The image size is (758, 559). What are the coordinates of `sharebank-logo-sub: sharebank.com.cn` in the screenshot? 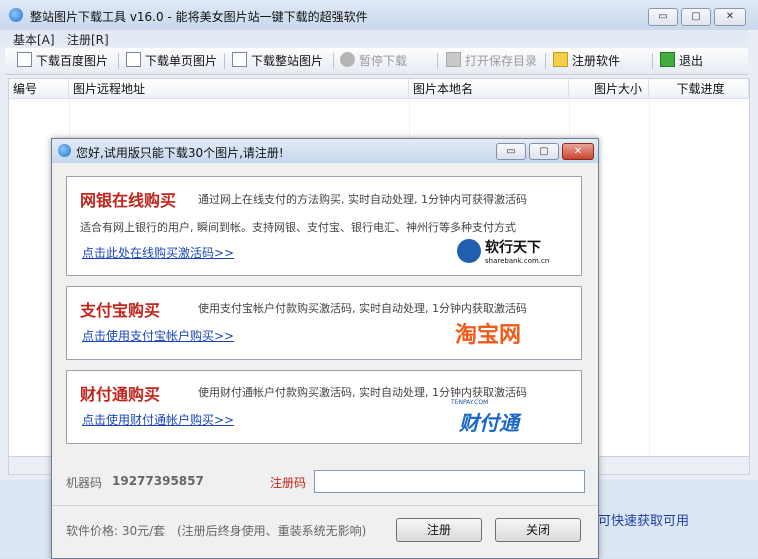 It's located at (517, 261).